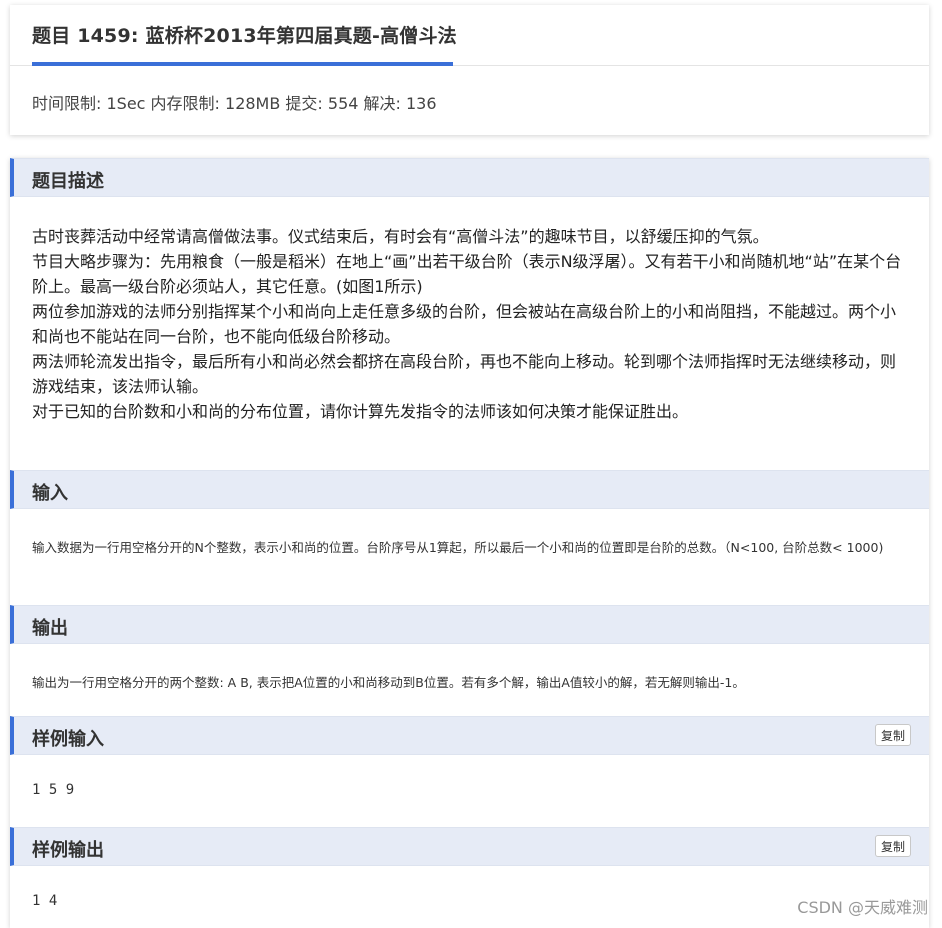 Image resolution: width=942 pixels, height=928 pixels. I want to click on section-heading: 输出, so click(50, 628).